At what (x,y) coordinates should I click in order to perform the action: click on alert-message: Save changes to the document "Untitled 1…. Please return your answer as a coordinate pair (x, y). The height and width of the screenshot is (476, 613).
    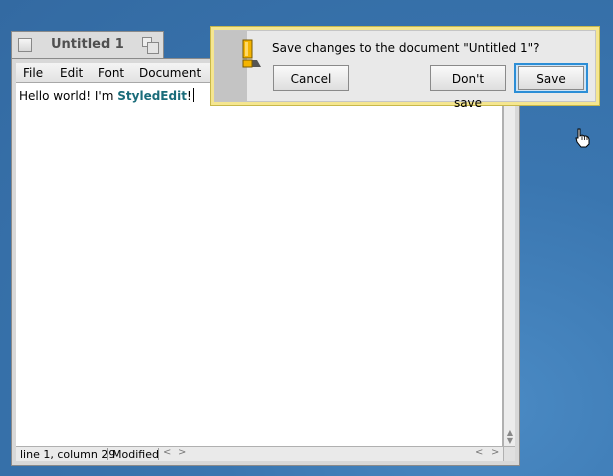
    Looking at the image, I should click on (406, 48).